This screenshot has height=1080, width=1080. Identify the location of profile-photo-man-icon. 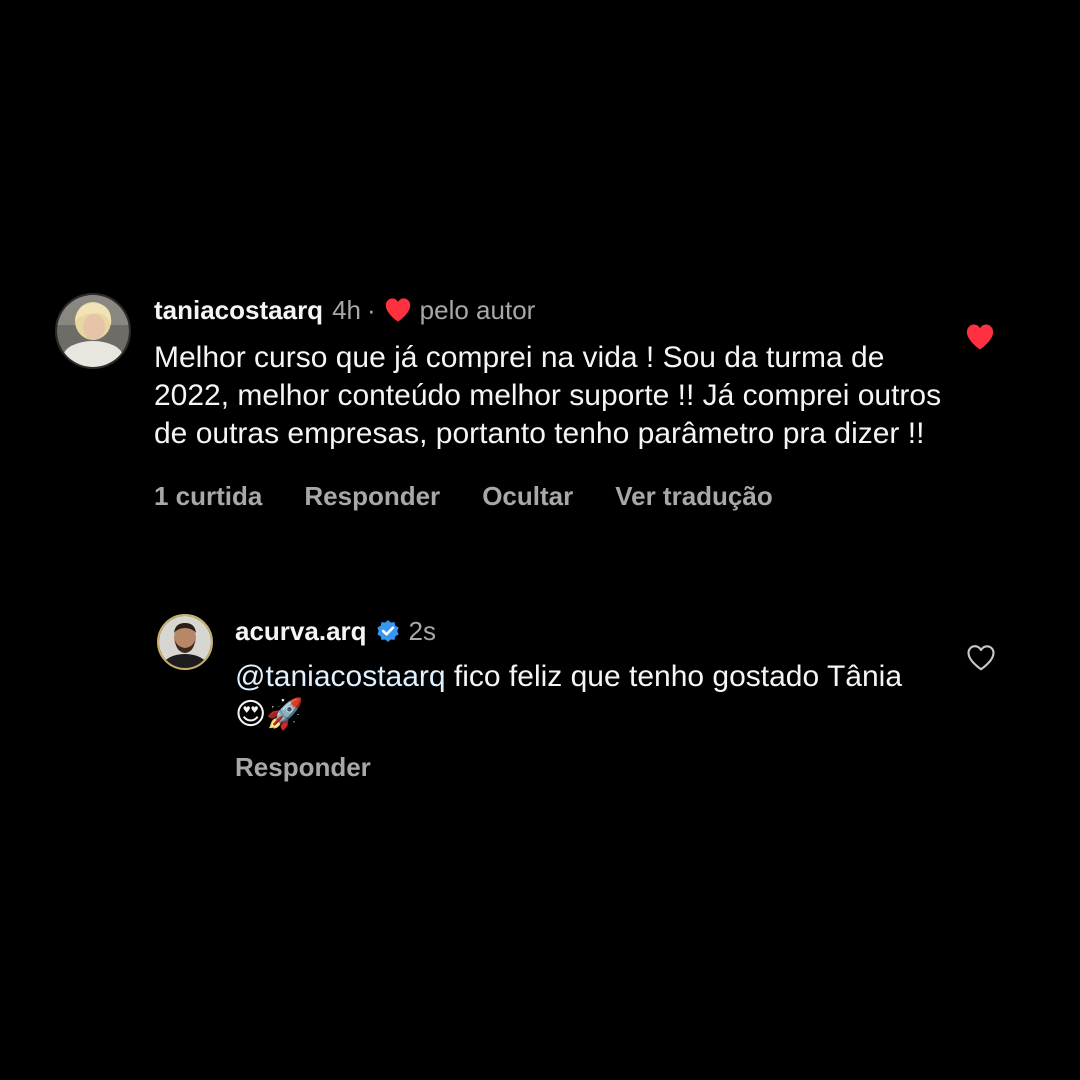
(185, 642).